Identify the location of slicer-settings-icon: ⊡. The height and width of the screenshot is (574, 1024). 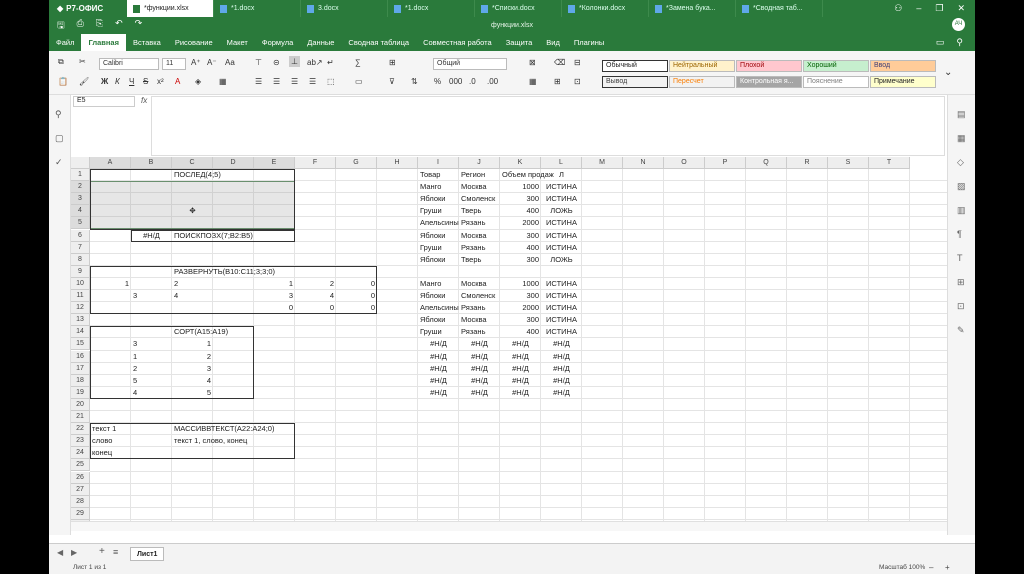
(961, 306).